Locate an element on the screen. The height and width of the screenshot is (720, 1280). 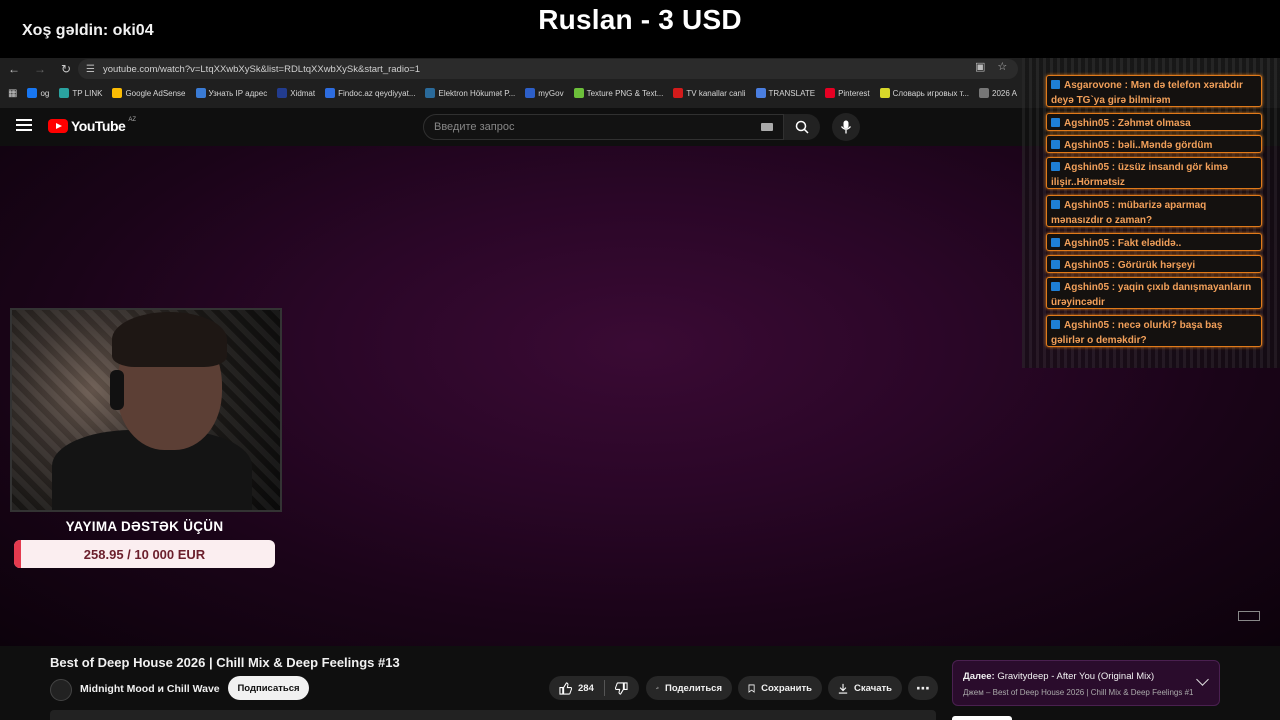
hamburger-menu-icon is located at coordinates (24, 125).